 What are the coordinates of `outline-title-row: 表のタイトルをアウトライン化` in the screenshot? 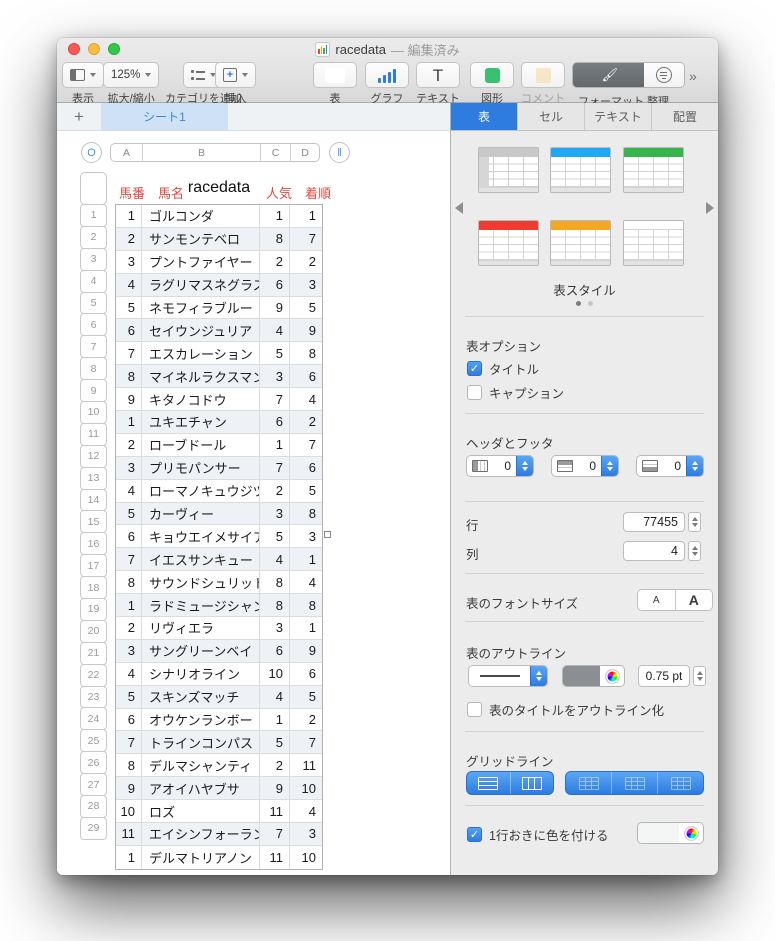 It's located at (565, 709).